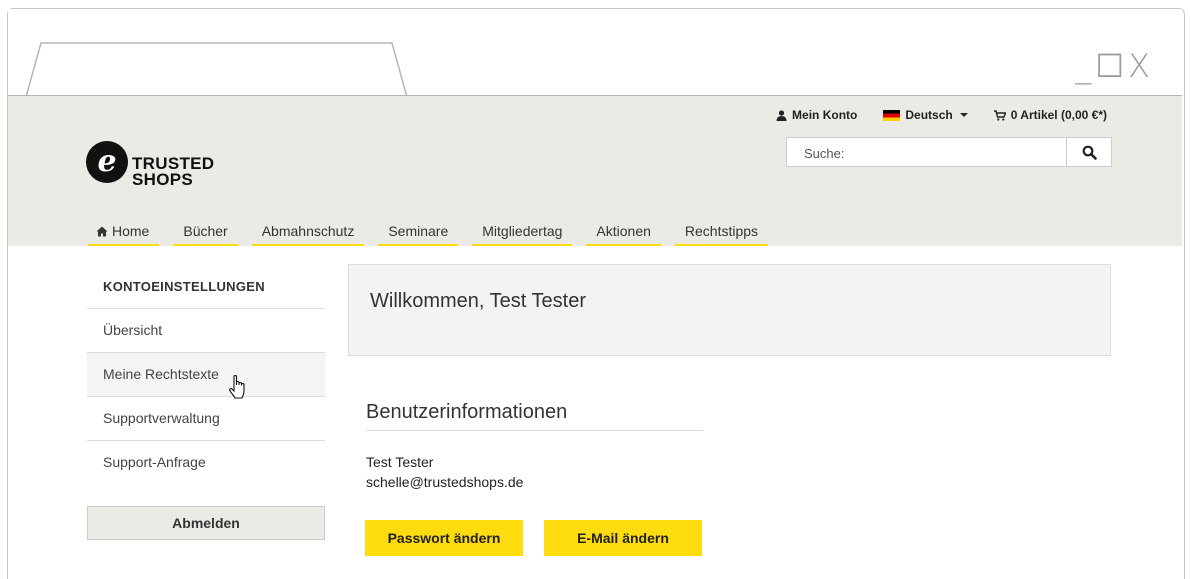 This screenshot has width=1190, height=579. What do you see at coordinates (444, 538) in the screenshot?
I see `change-password-button: Passwort ändern` at bounding box center [444, 538].